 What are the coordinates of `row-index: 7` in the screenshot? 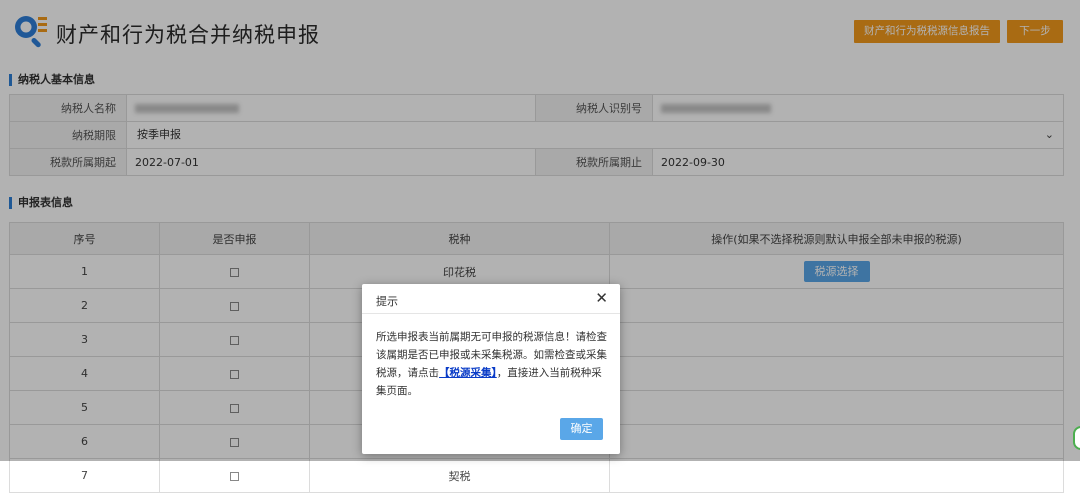 It's located at (84, 475).